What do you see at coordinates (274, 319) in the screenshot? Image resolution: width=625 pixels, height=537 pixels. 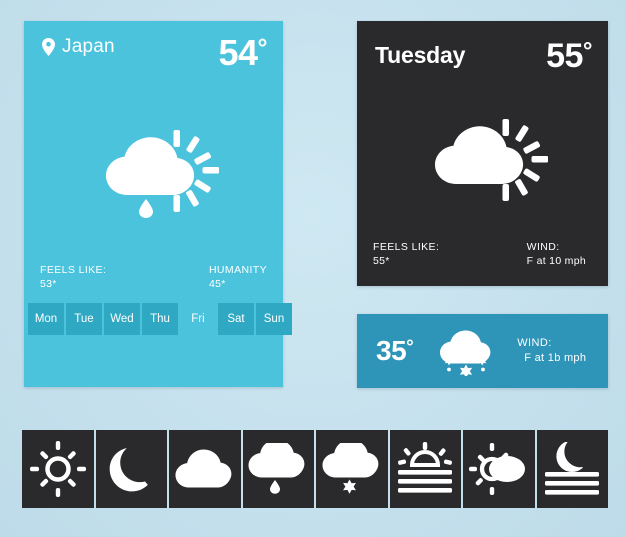 I see `day-button-sun: Sun` at bounding box center [274, 319].